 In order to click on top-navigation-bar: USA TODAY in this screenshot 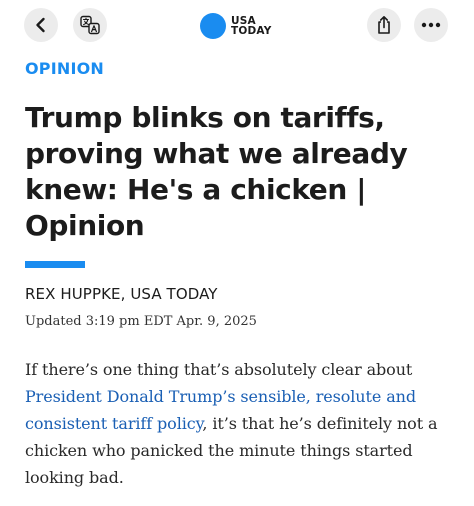, I will do `click(237, 26)`.